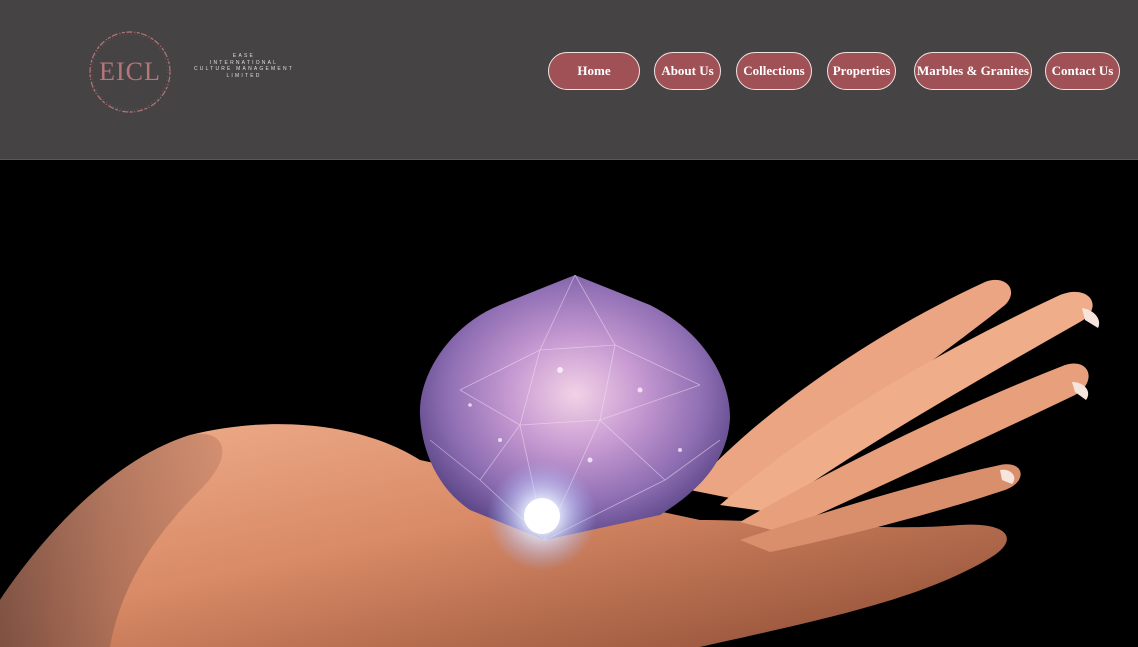 This screenshot has width=1138, height=647. I want to click on nav-properties-button: Properties, so click(861, 71).